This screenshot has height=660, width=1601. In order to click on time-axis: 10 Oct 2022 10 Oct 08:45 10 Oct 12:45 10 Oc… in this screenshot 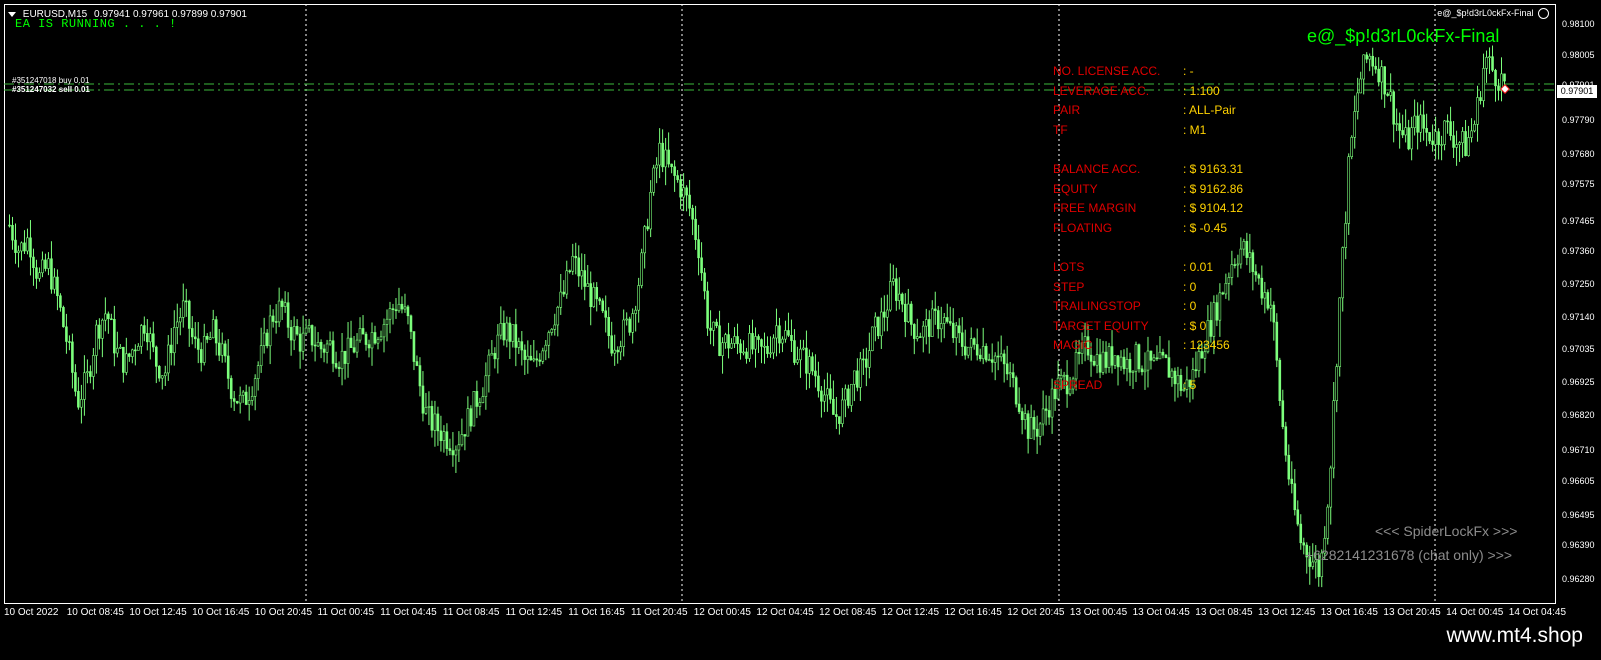, I will do `click(800, 614)`.